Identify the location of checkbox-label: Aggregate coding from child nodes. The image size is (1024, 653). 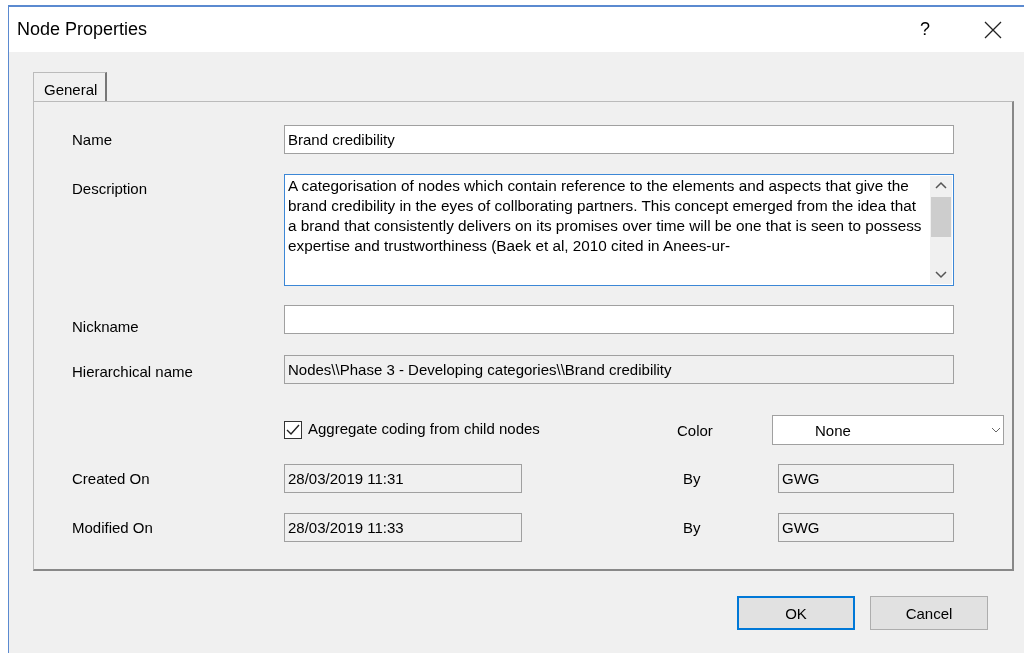
(492, 428).